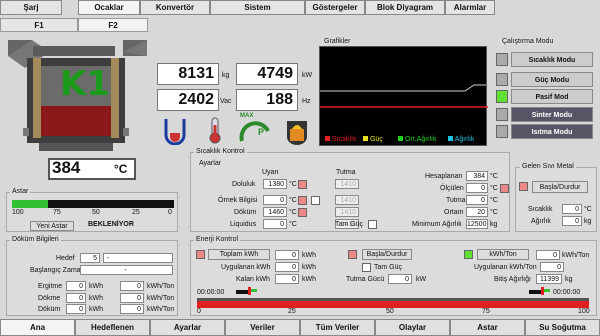 The image size is (600, 336). What do you see at coordinates (494, 188) in the screenshot?
I see `olculen-unit: °C` at bounding box center [494, 188].